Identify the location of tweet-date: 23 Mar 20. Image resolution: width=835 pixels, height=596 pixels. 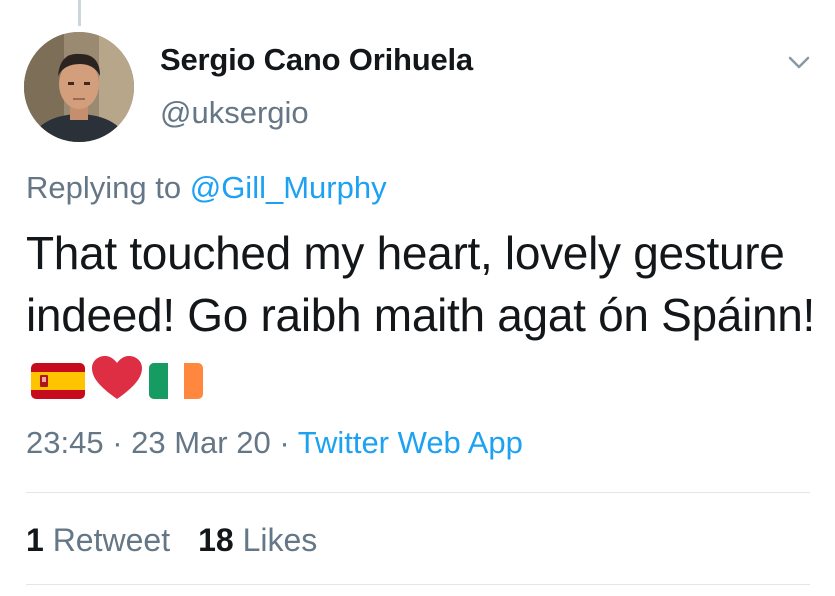
(201, 442).